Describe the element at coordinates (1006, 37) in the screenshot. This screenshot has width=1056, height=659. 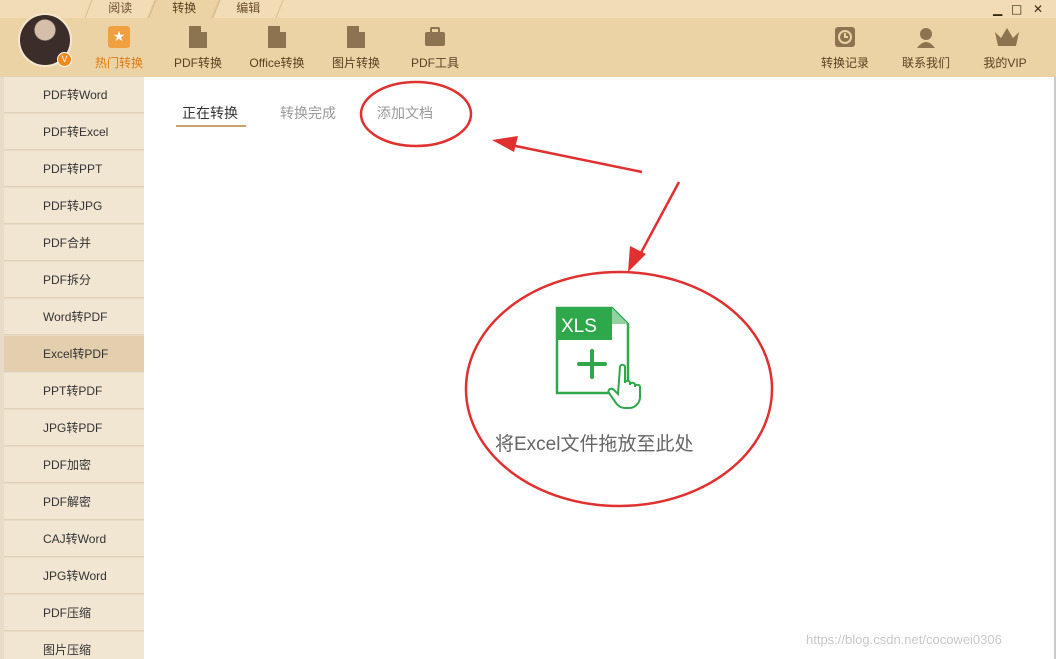
I see `crown-icon` at that location.